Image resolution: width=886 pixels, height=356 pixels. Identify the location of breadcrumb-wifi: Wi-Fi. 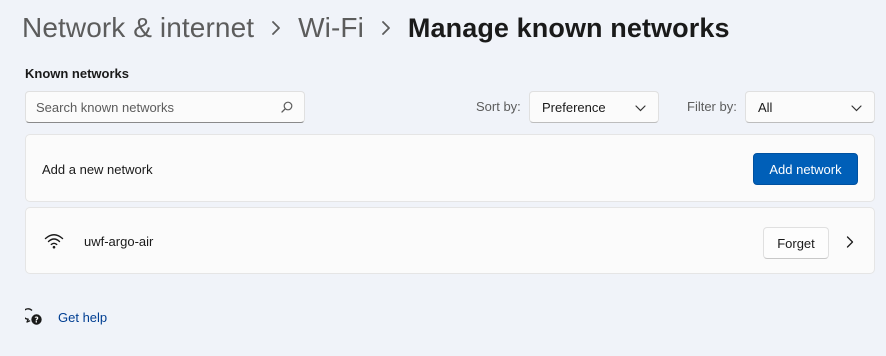
(331, 28).